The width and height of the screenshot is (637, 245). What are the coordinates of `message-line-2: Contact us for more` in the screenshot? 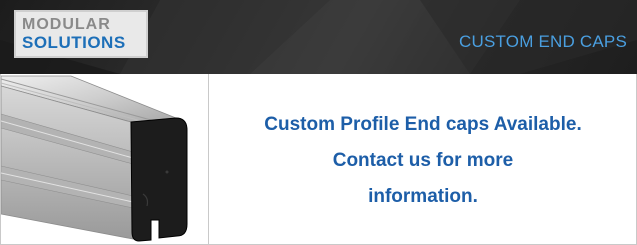 It's located at (423, 160).